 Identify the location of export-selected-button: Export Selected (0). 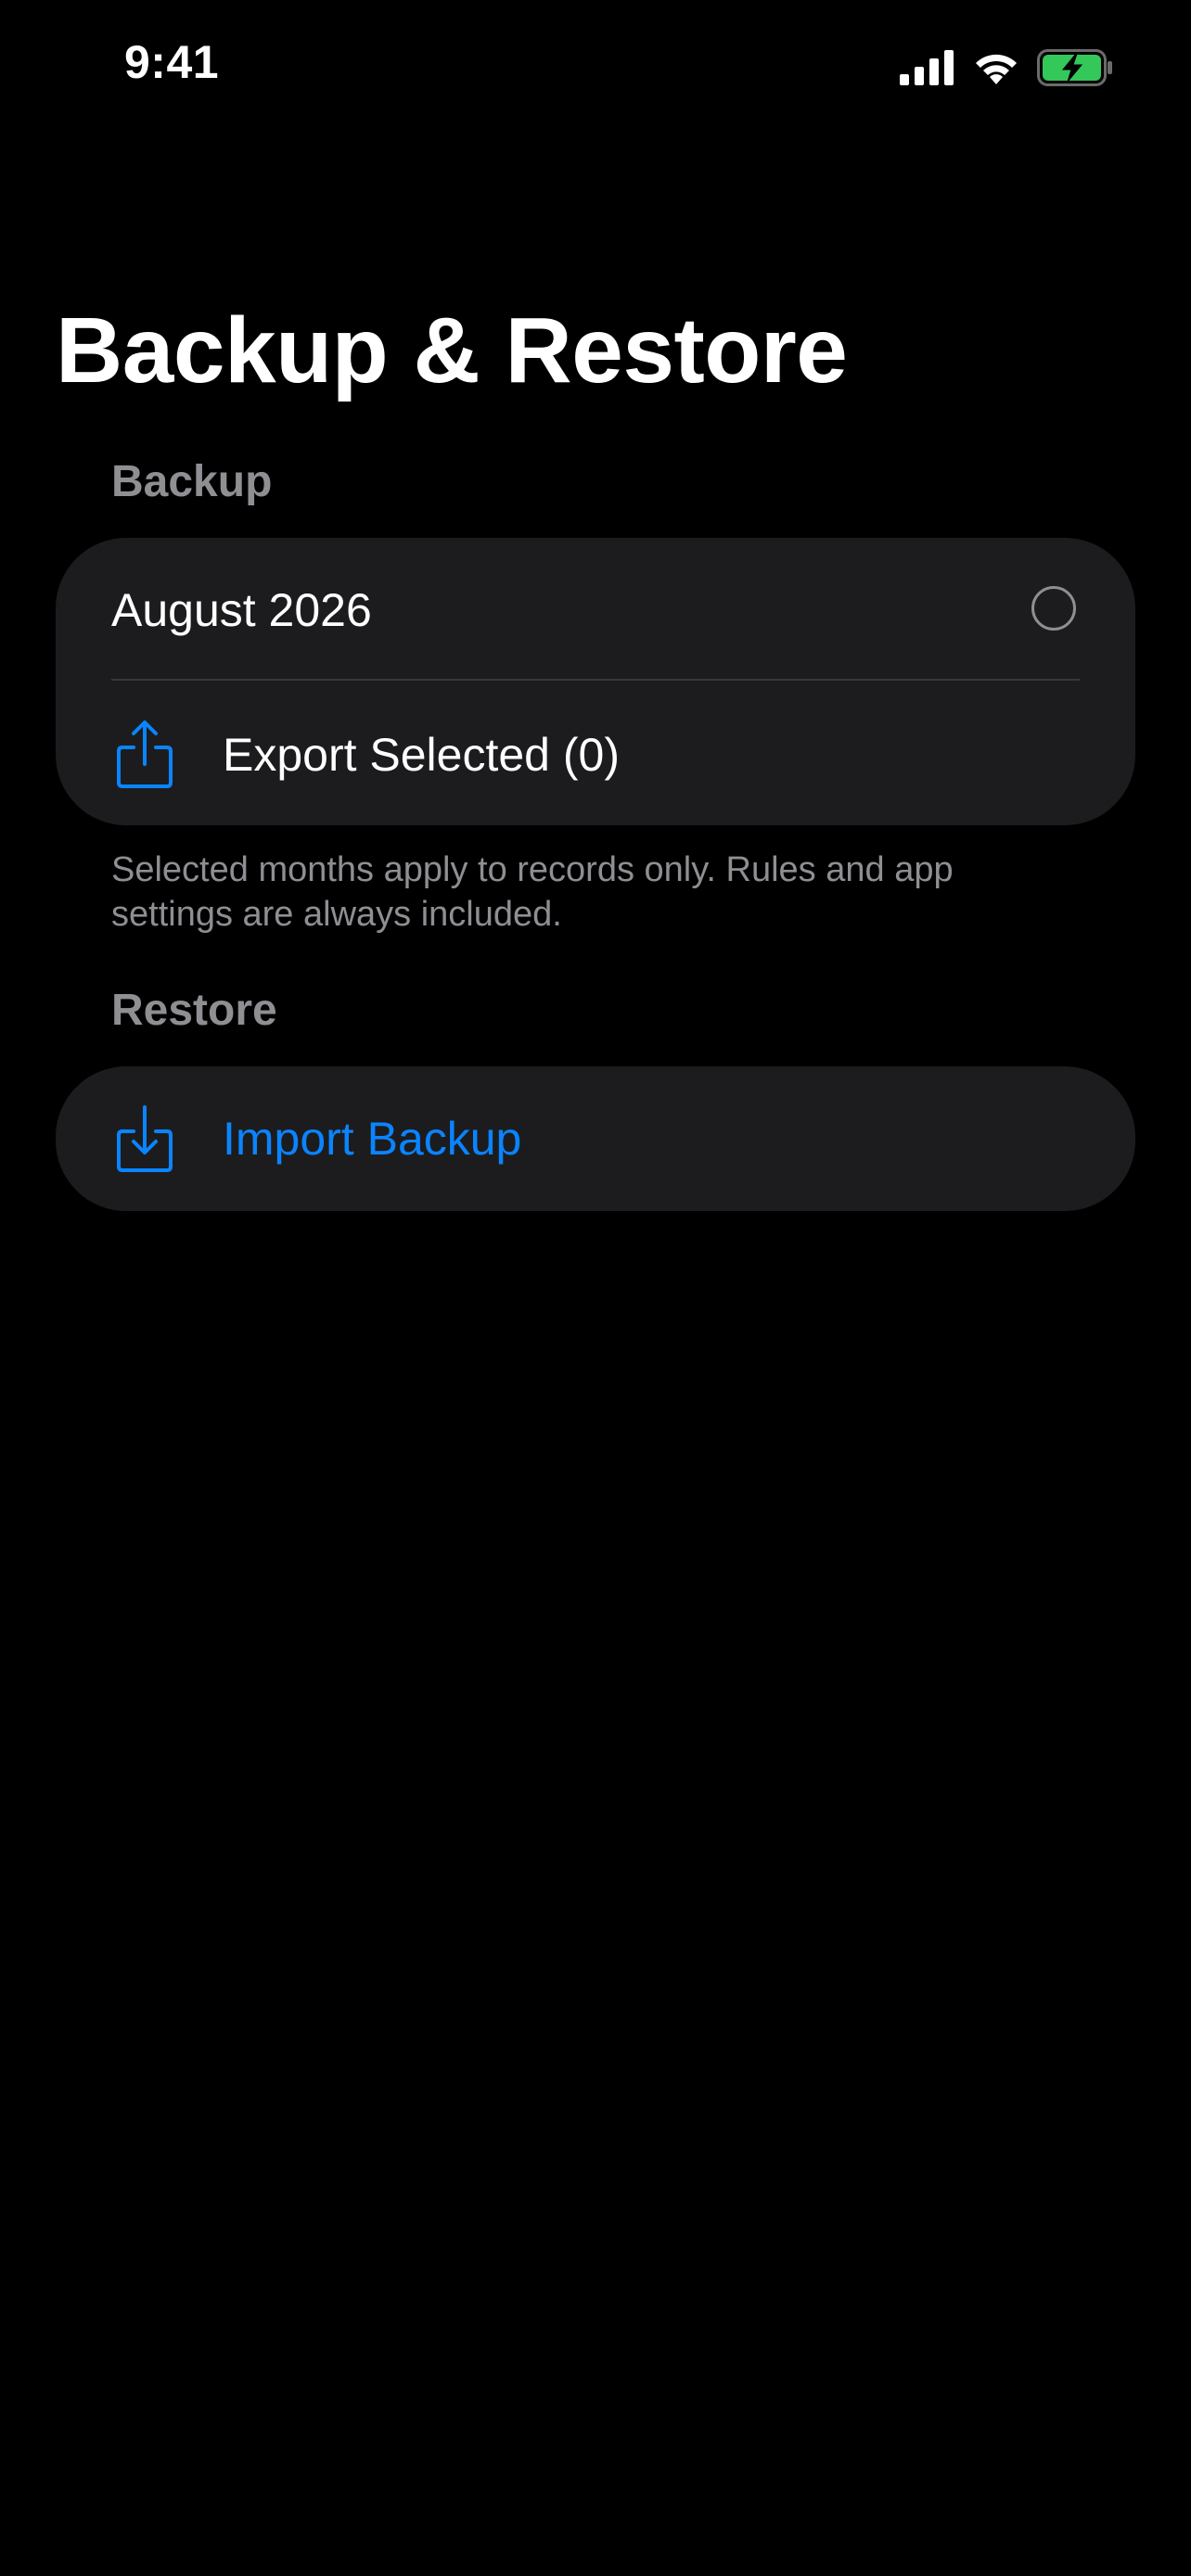
(595, 753).